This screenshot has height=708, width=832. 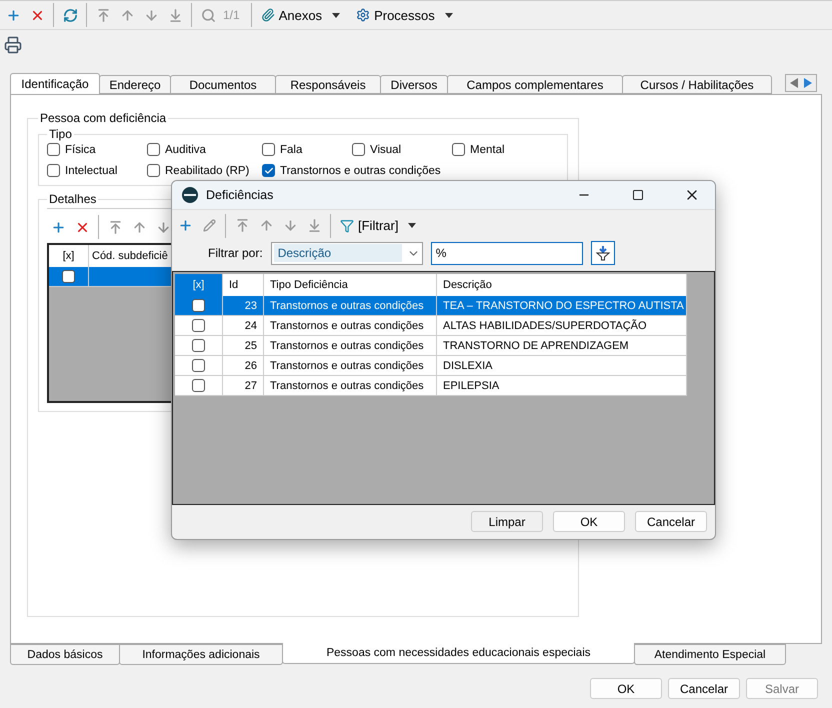 I want to click on tab: Cursos / Habilitações, so click(x=697, y=84).